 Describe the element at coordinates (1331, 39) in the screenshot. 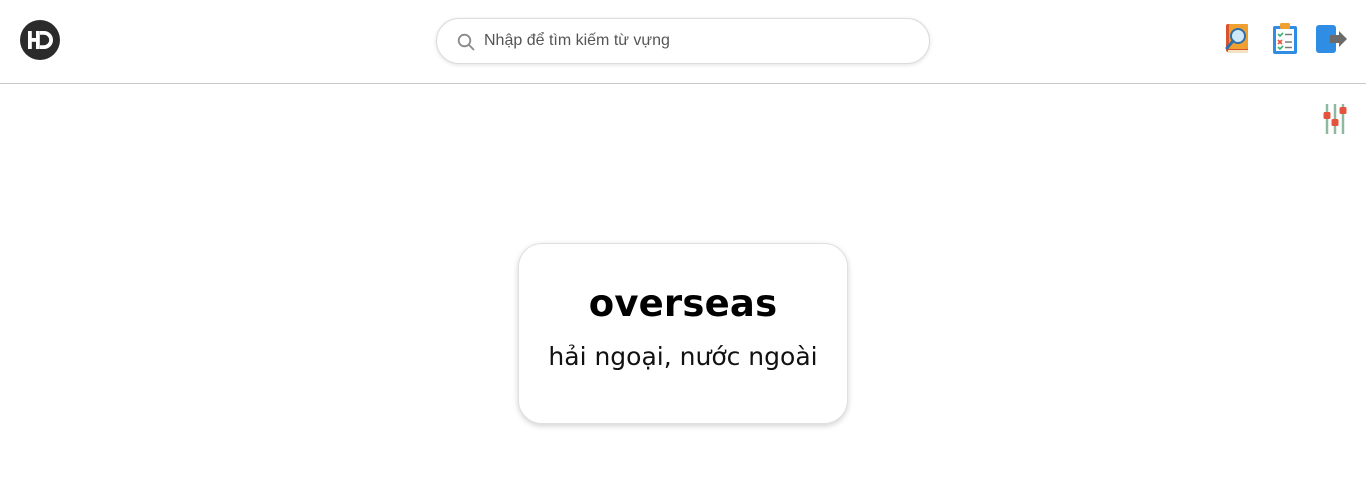

I see `logout-icon` at that location.